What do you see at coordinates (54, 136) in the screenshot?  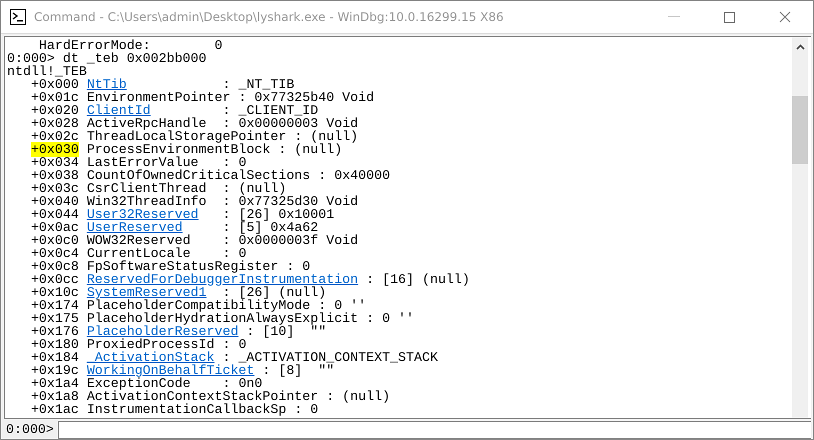 I see `field-offset: +0x02c` at bounding box center [54, 136].